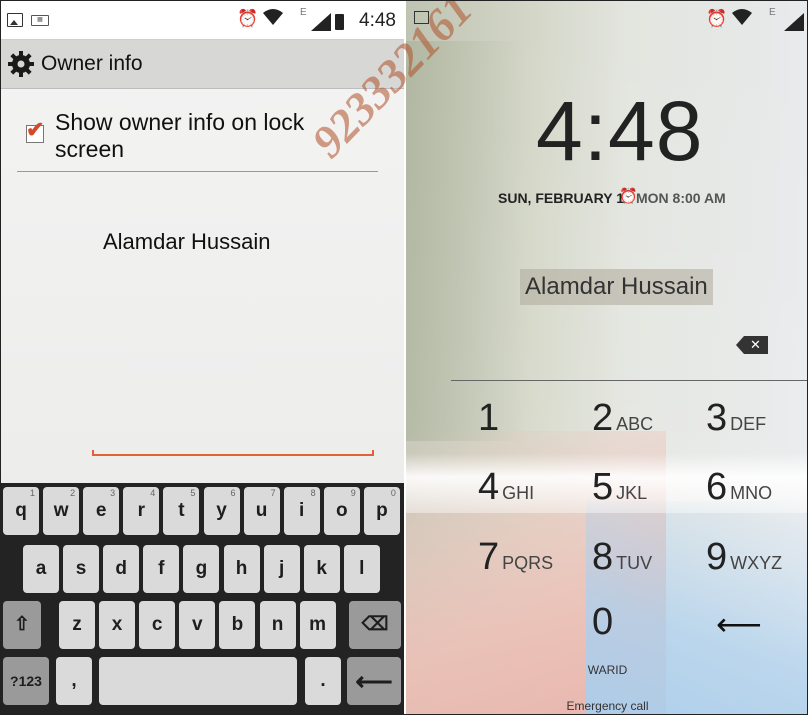 This screenshot has width=808, height=715. What do you see at coordinates (323, 681) in the screenshot?
I see `period-key: .` at bounding box center [323, 681].